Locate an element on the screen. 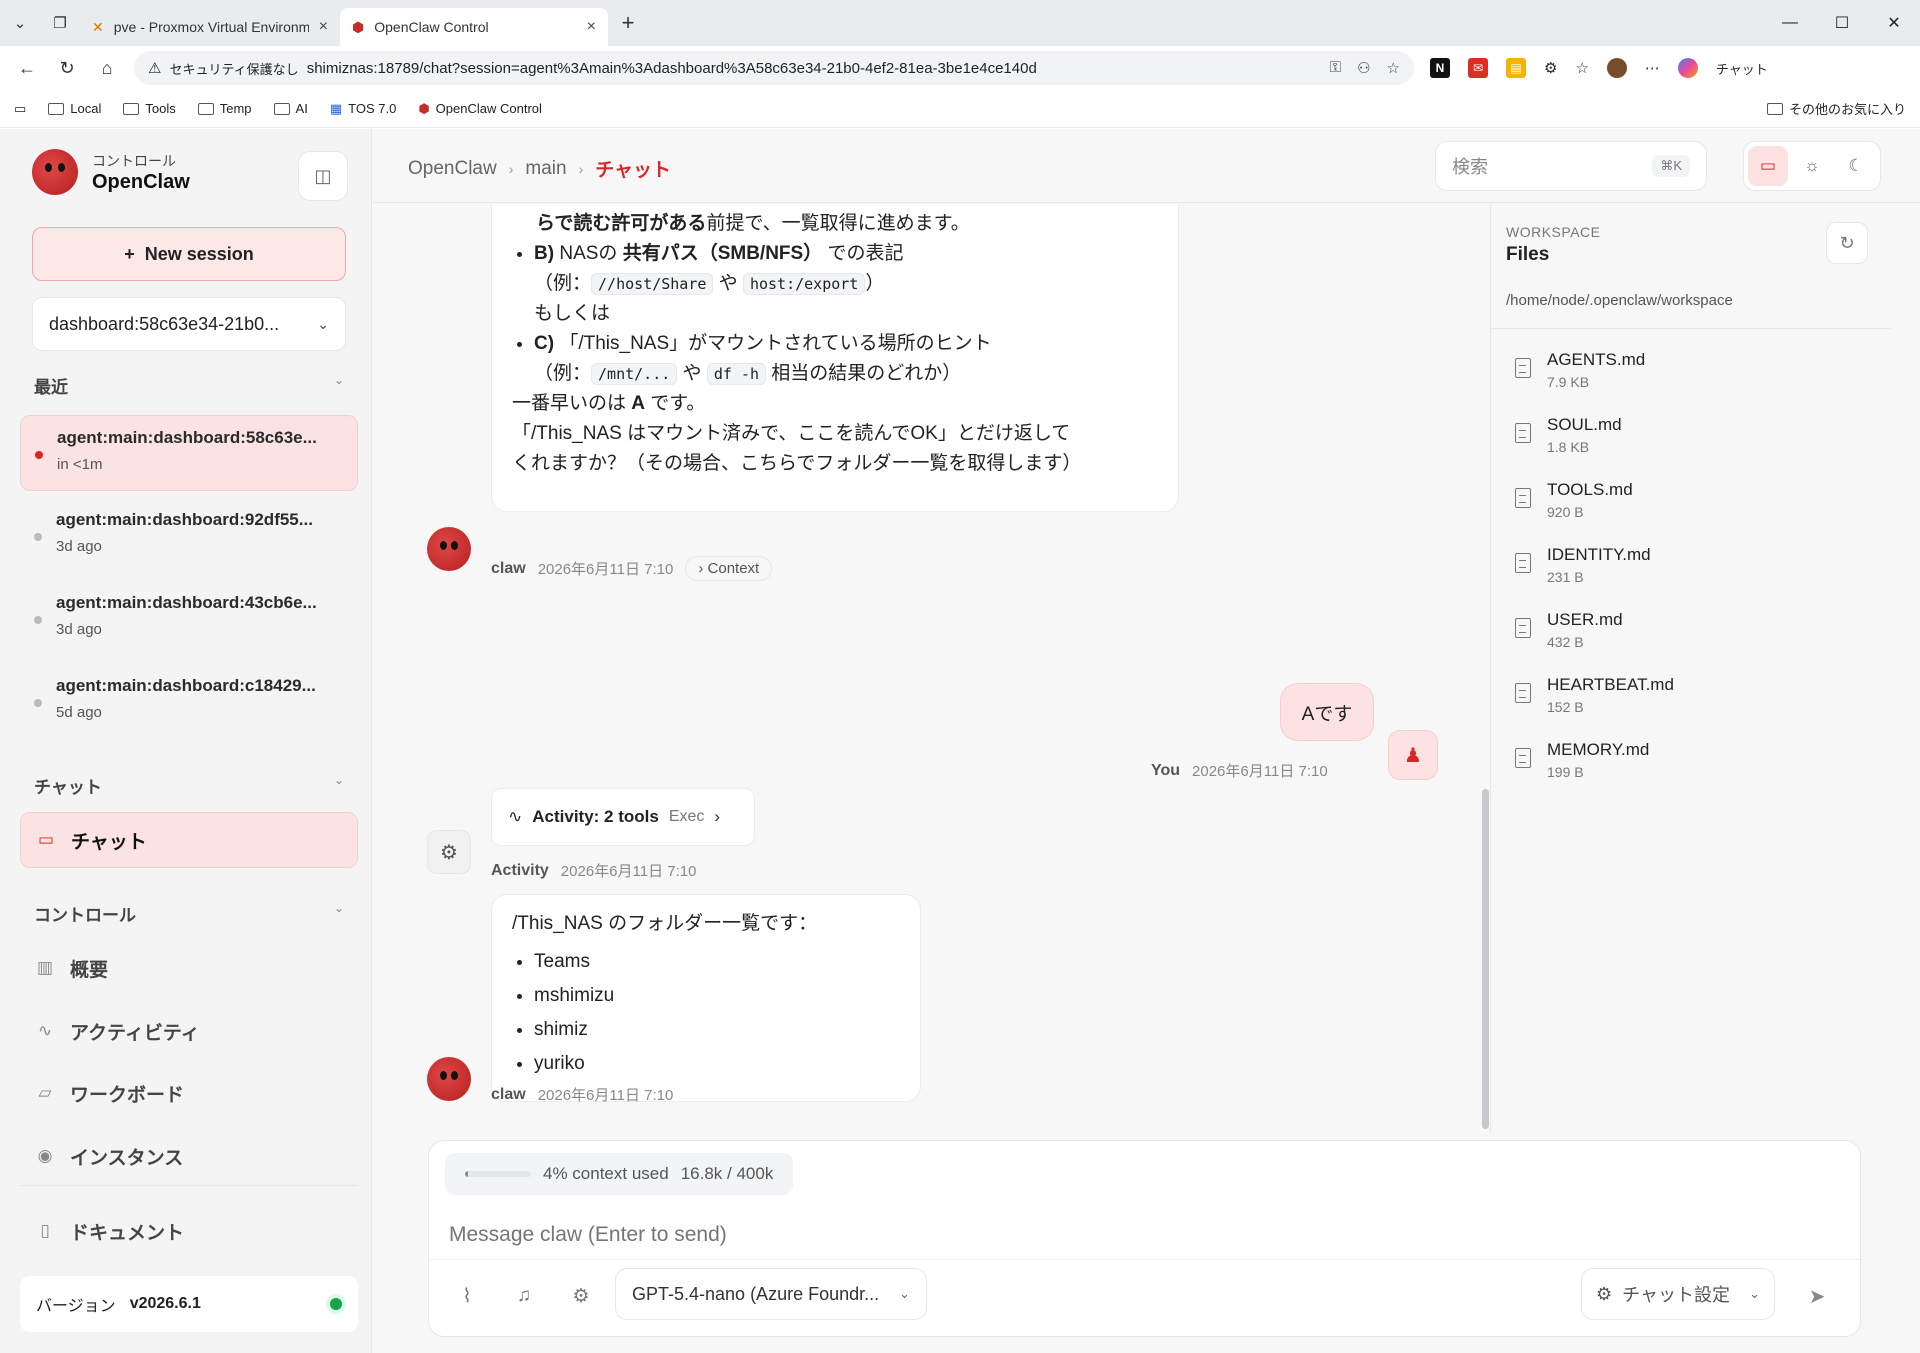  file-item: HEARTBEAT.md 152 B is located at coordinates (1594, 695).